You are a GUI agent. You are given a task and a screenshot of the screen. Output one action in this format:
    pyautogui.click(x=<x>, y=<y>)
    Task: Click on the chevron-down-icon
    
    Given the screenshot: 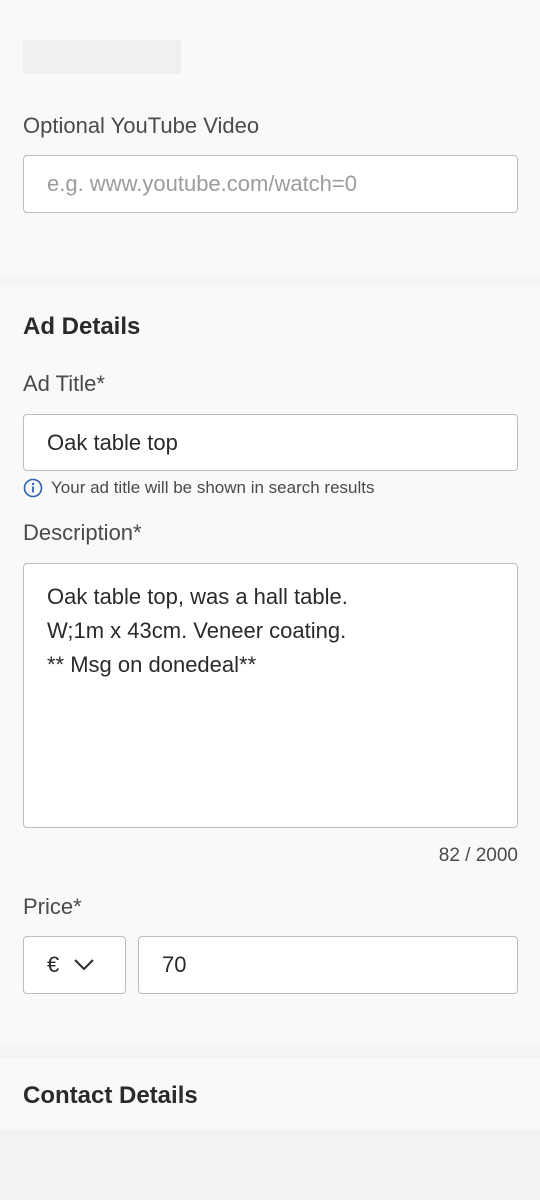 What is the action you would take?
    pyautogui.click(x=84, y=965)
    